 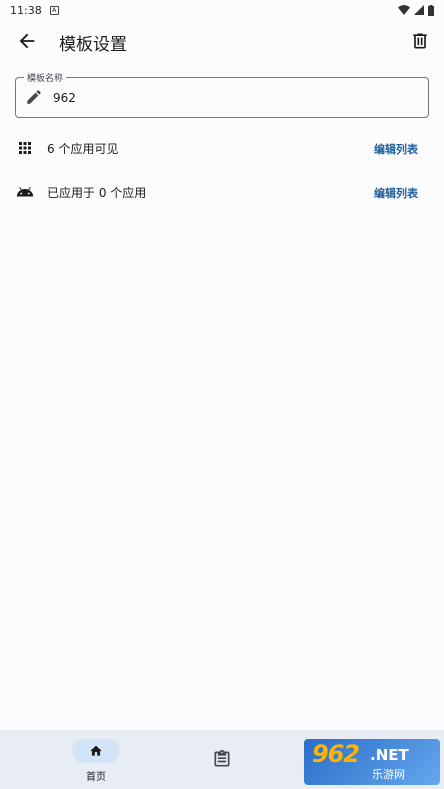 I want to click on watermark-suffix: .NET, so click(x=389, y=755).